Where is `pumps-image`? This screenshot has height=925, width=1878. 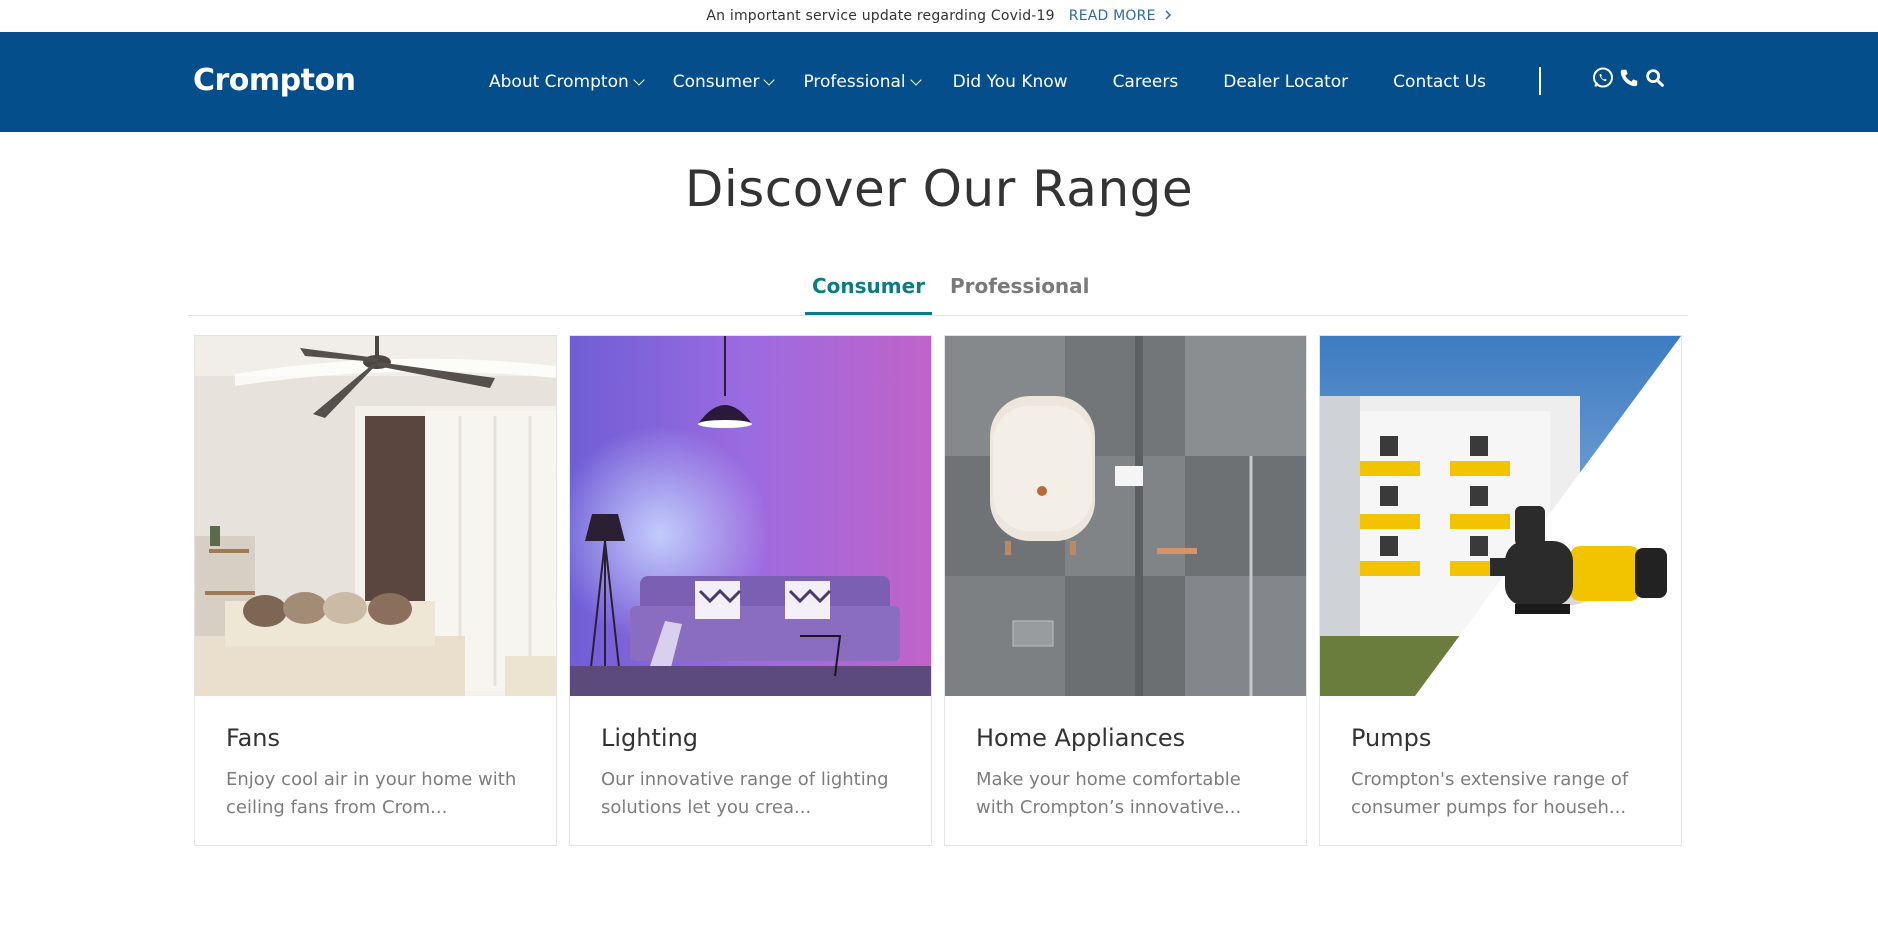
pumps-image is located at coordinates (1500, 516).